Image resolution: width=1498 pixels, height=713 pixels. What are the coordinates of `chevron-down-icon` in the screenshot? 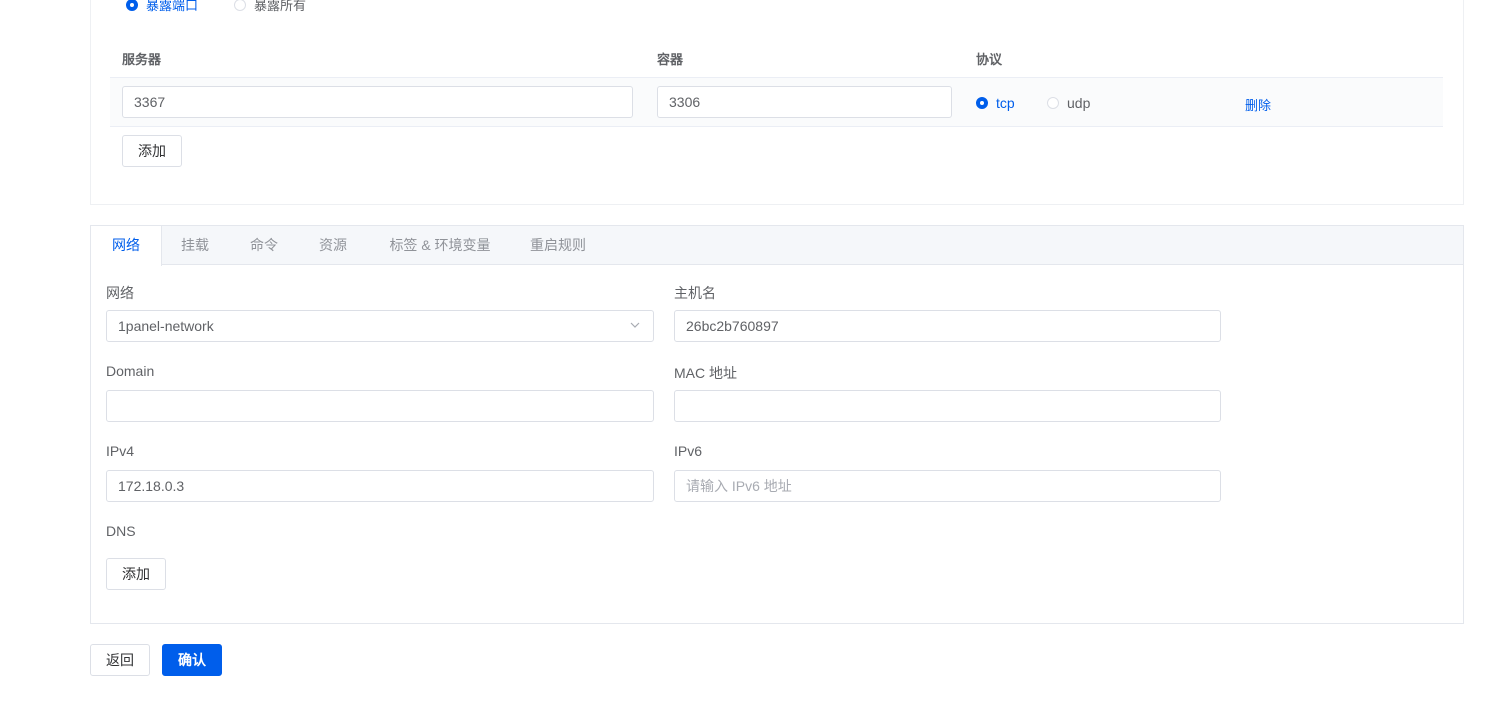 It's located at (635, 325).